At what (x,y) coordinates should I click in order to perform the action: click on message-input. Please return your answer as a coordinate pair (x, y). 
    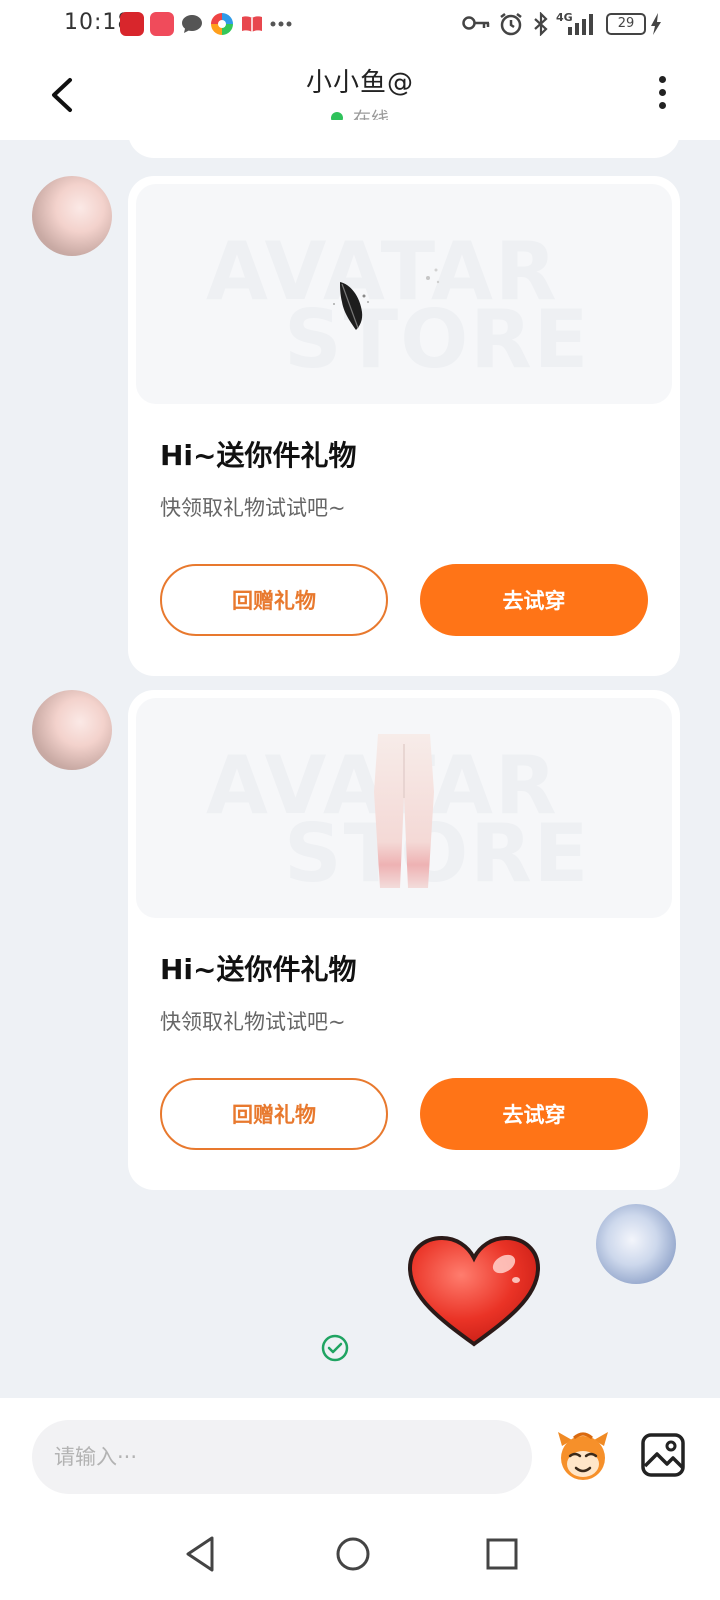
    Looking at the image, I should click on (282, 1457).